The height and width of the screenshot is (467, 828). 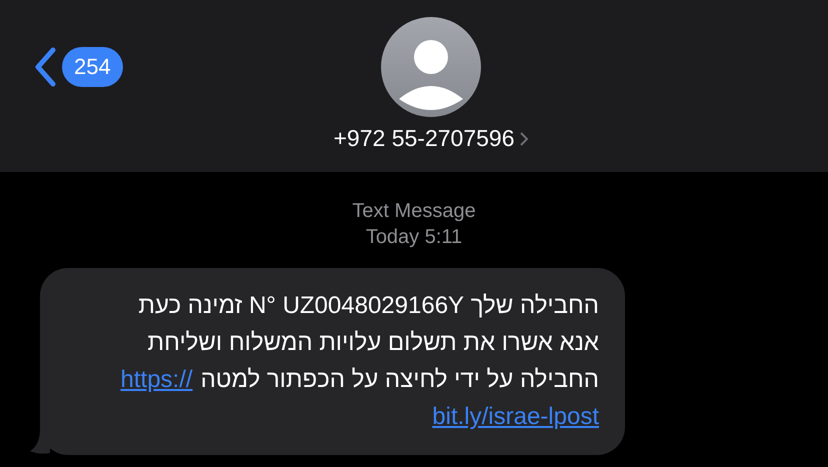 What do you see at coordinates (45, 67) in the screenshot?
I see `back-chevron-icon` at bounding box center [45, 67].